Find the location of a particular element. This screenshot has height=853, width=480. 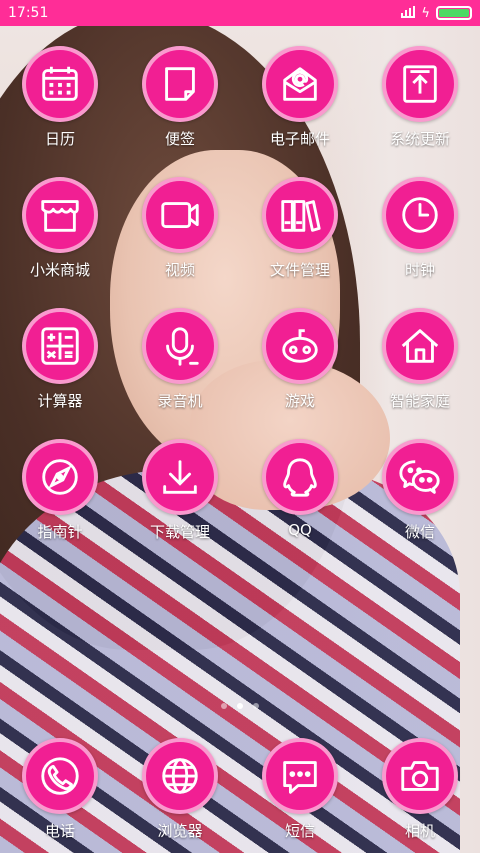

app-game: 游戏 is located at coordinates (300, 373).